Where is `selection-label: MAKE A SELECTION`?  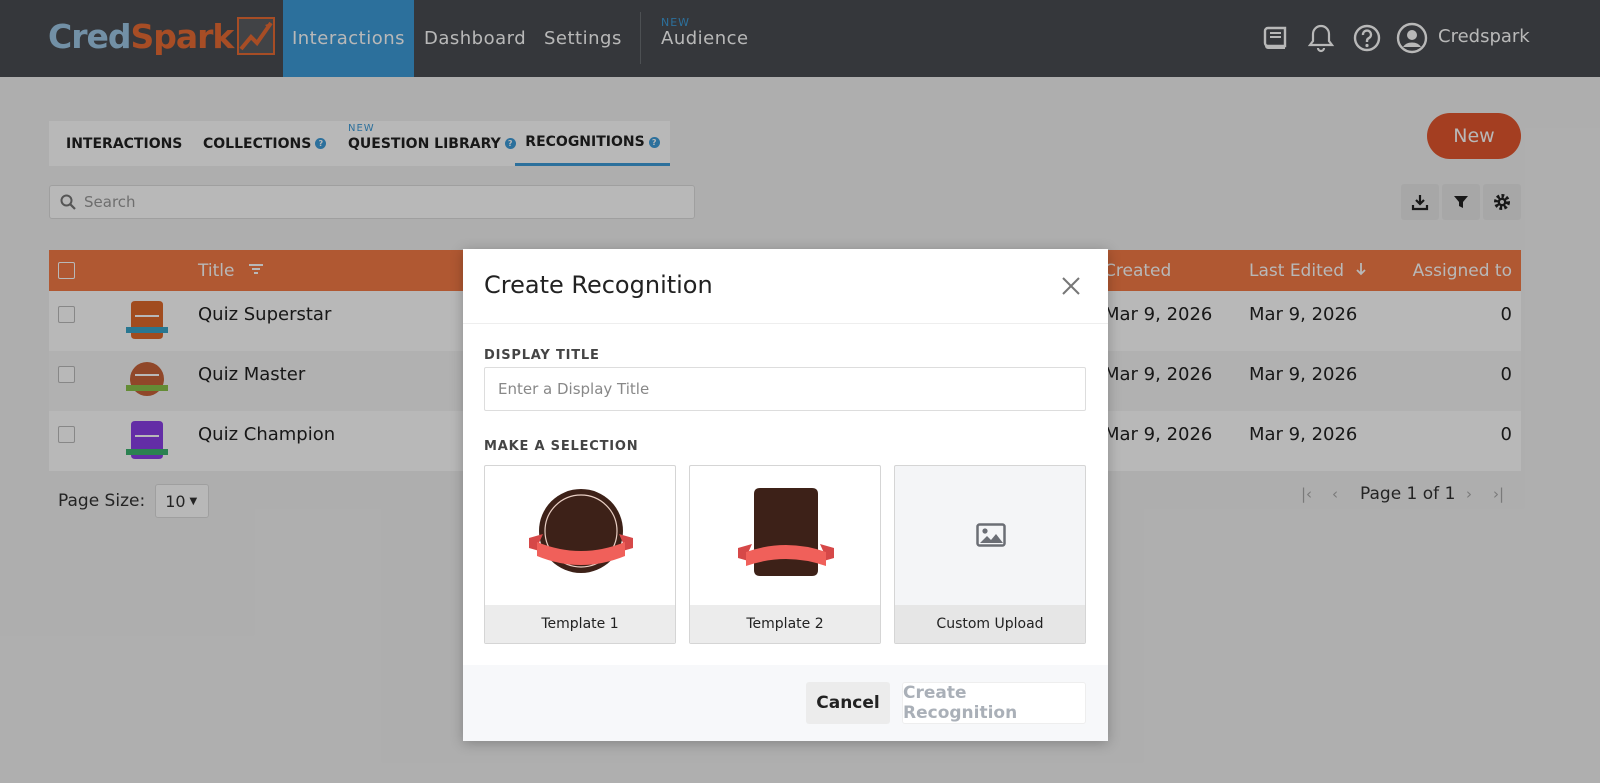
selection-label: MAKE A SELECTION is located at coordinates (561, 446).